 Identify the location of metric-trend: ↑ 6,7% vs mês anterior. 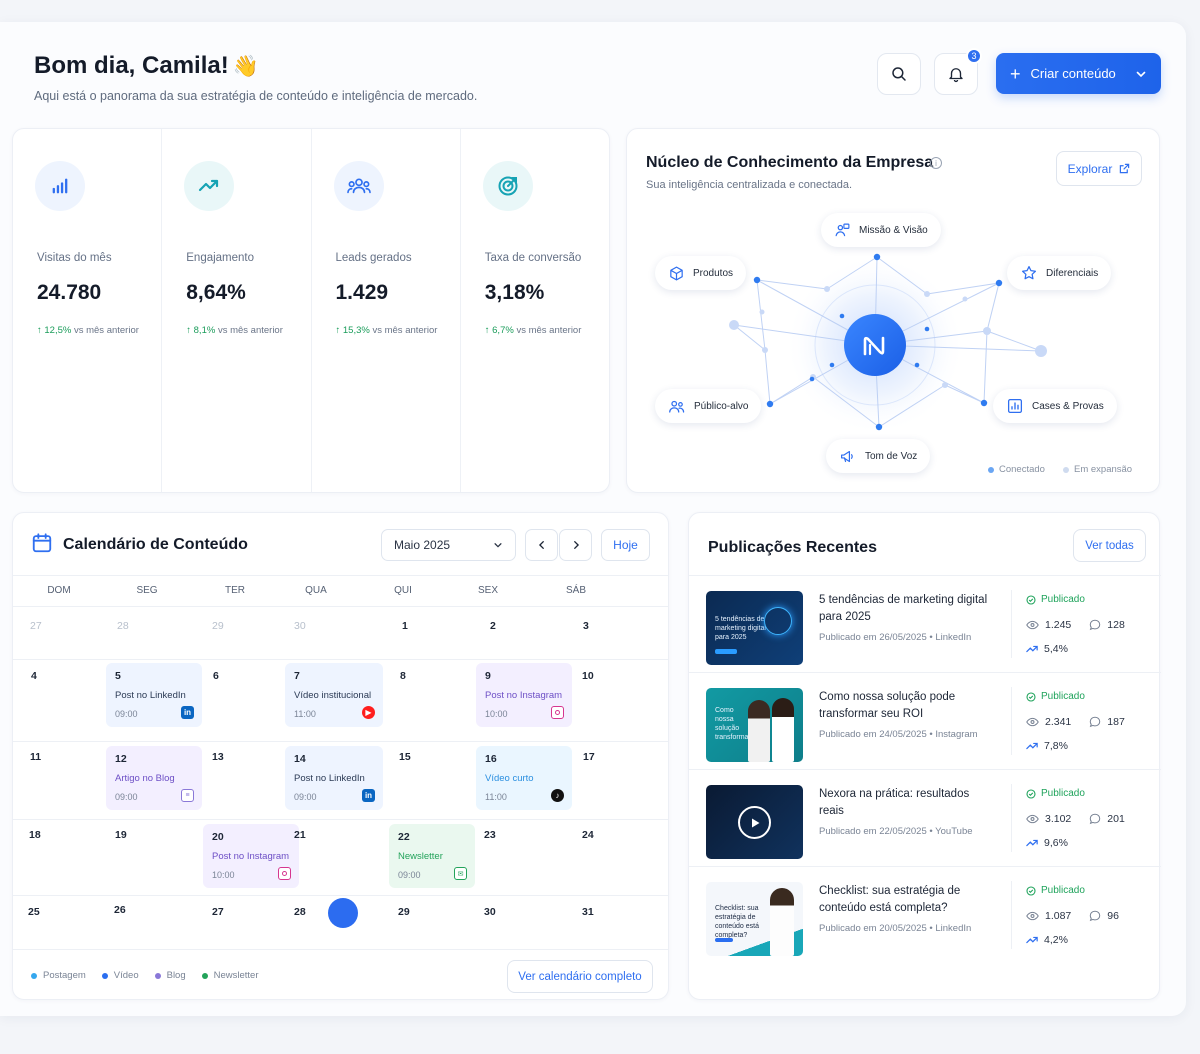
(533, 330).